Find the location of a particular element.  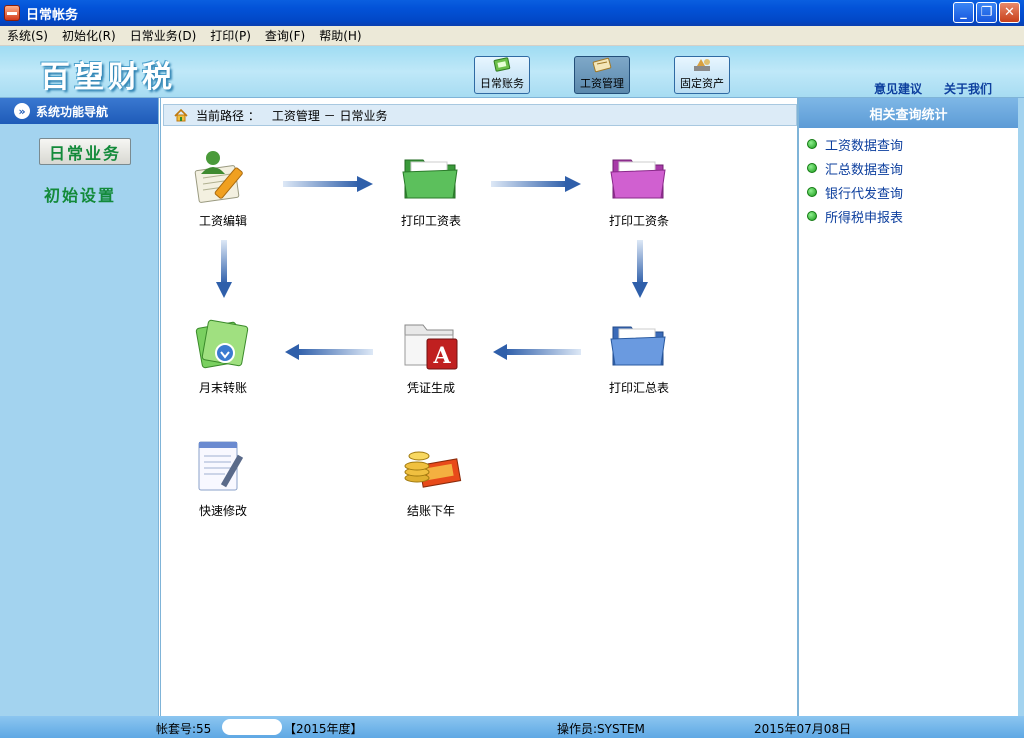

menu-bar: 系统(S) 初始化(R) 日常业务(D) 打印(P) 查询(F) 帮助(H) is located at coordinates (512, 36).